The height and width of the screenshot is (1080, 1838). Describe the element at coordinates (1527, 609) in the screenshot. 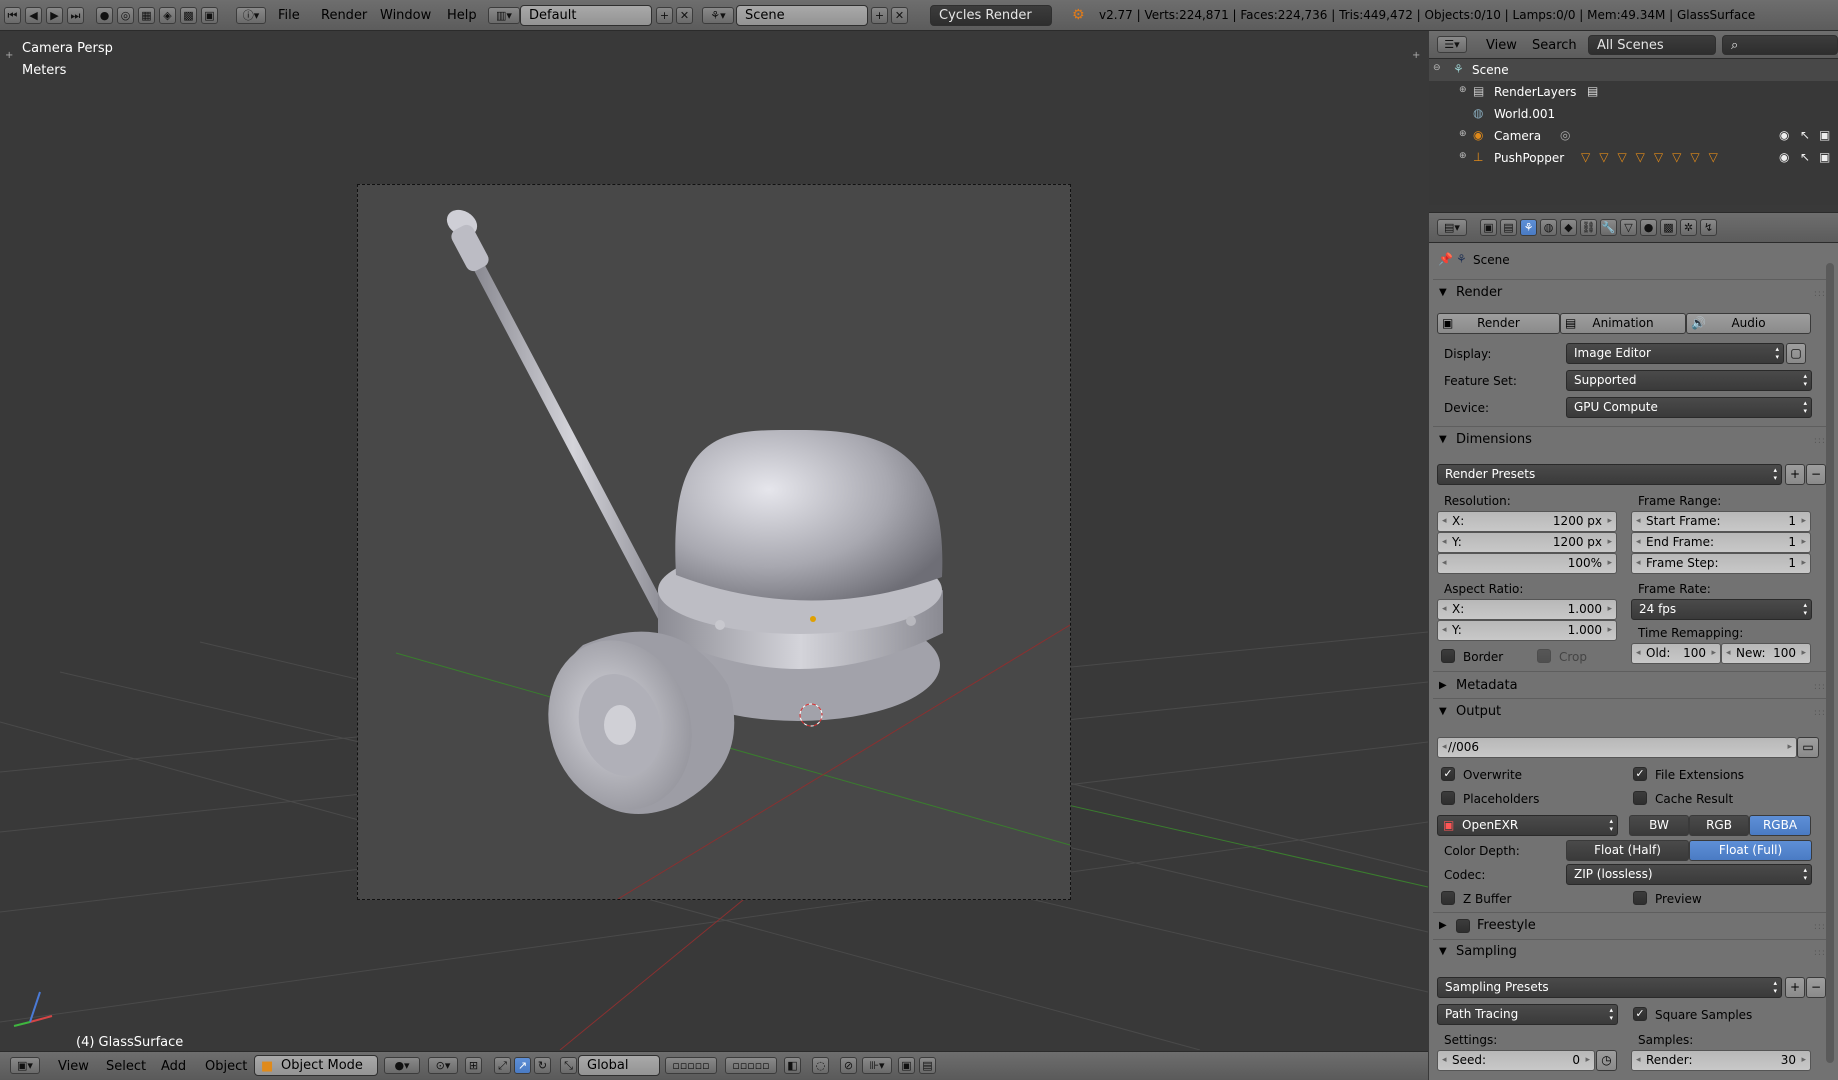

I see `aspect-x-field: X: 1.000` at that location.